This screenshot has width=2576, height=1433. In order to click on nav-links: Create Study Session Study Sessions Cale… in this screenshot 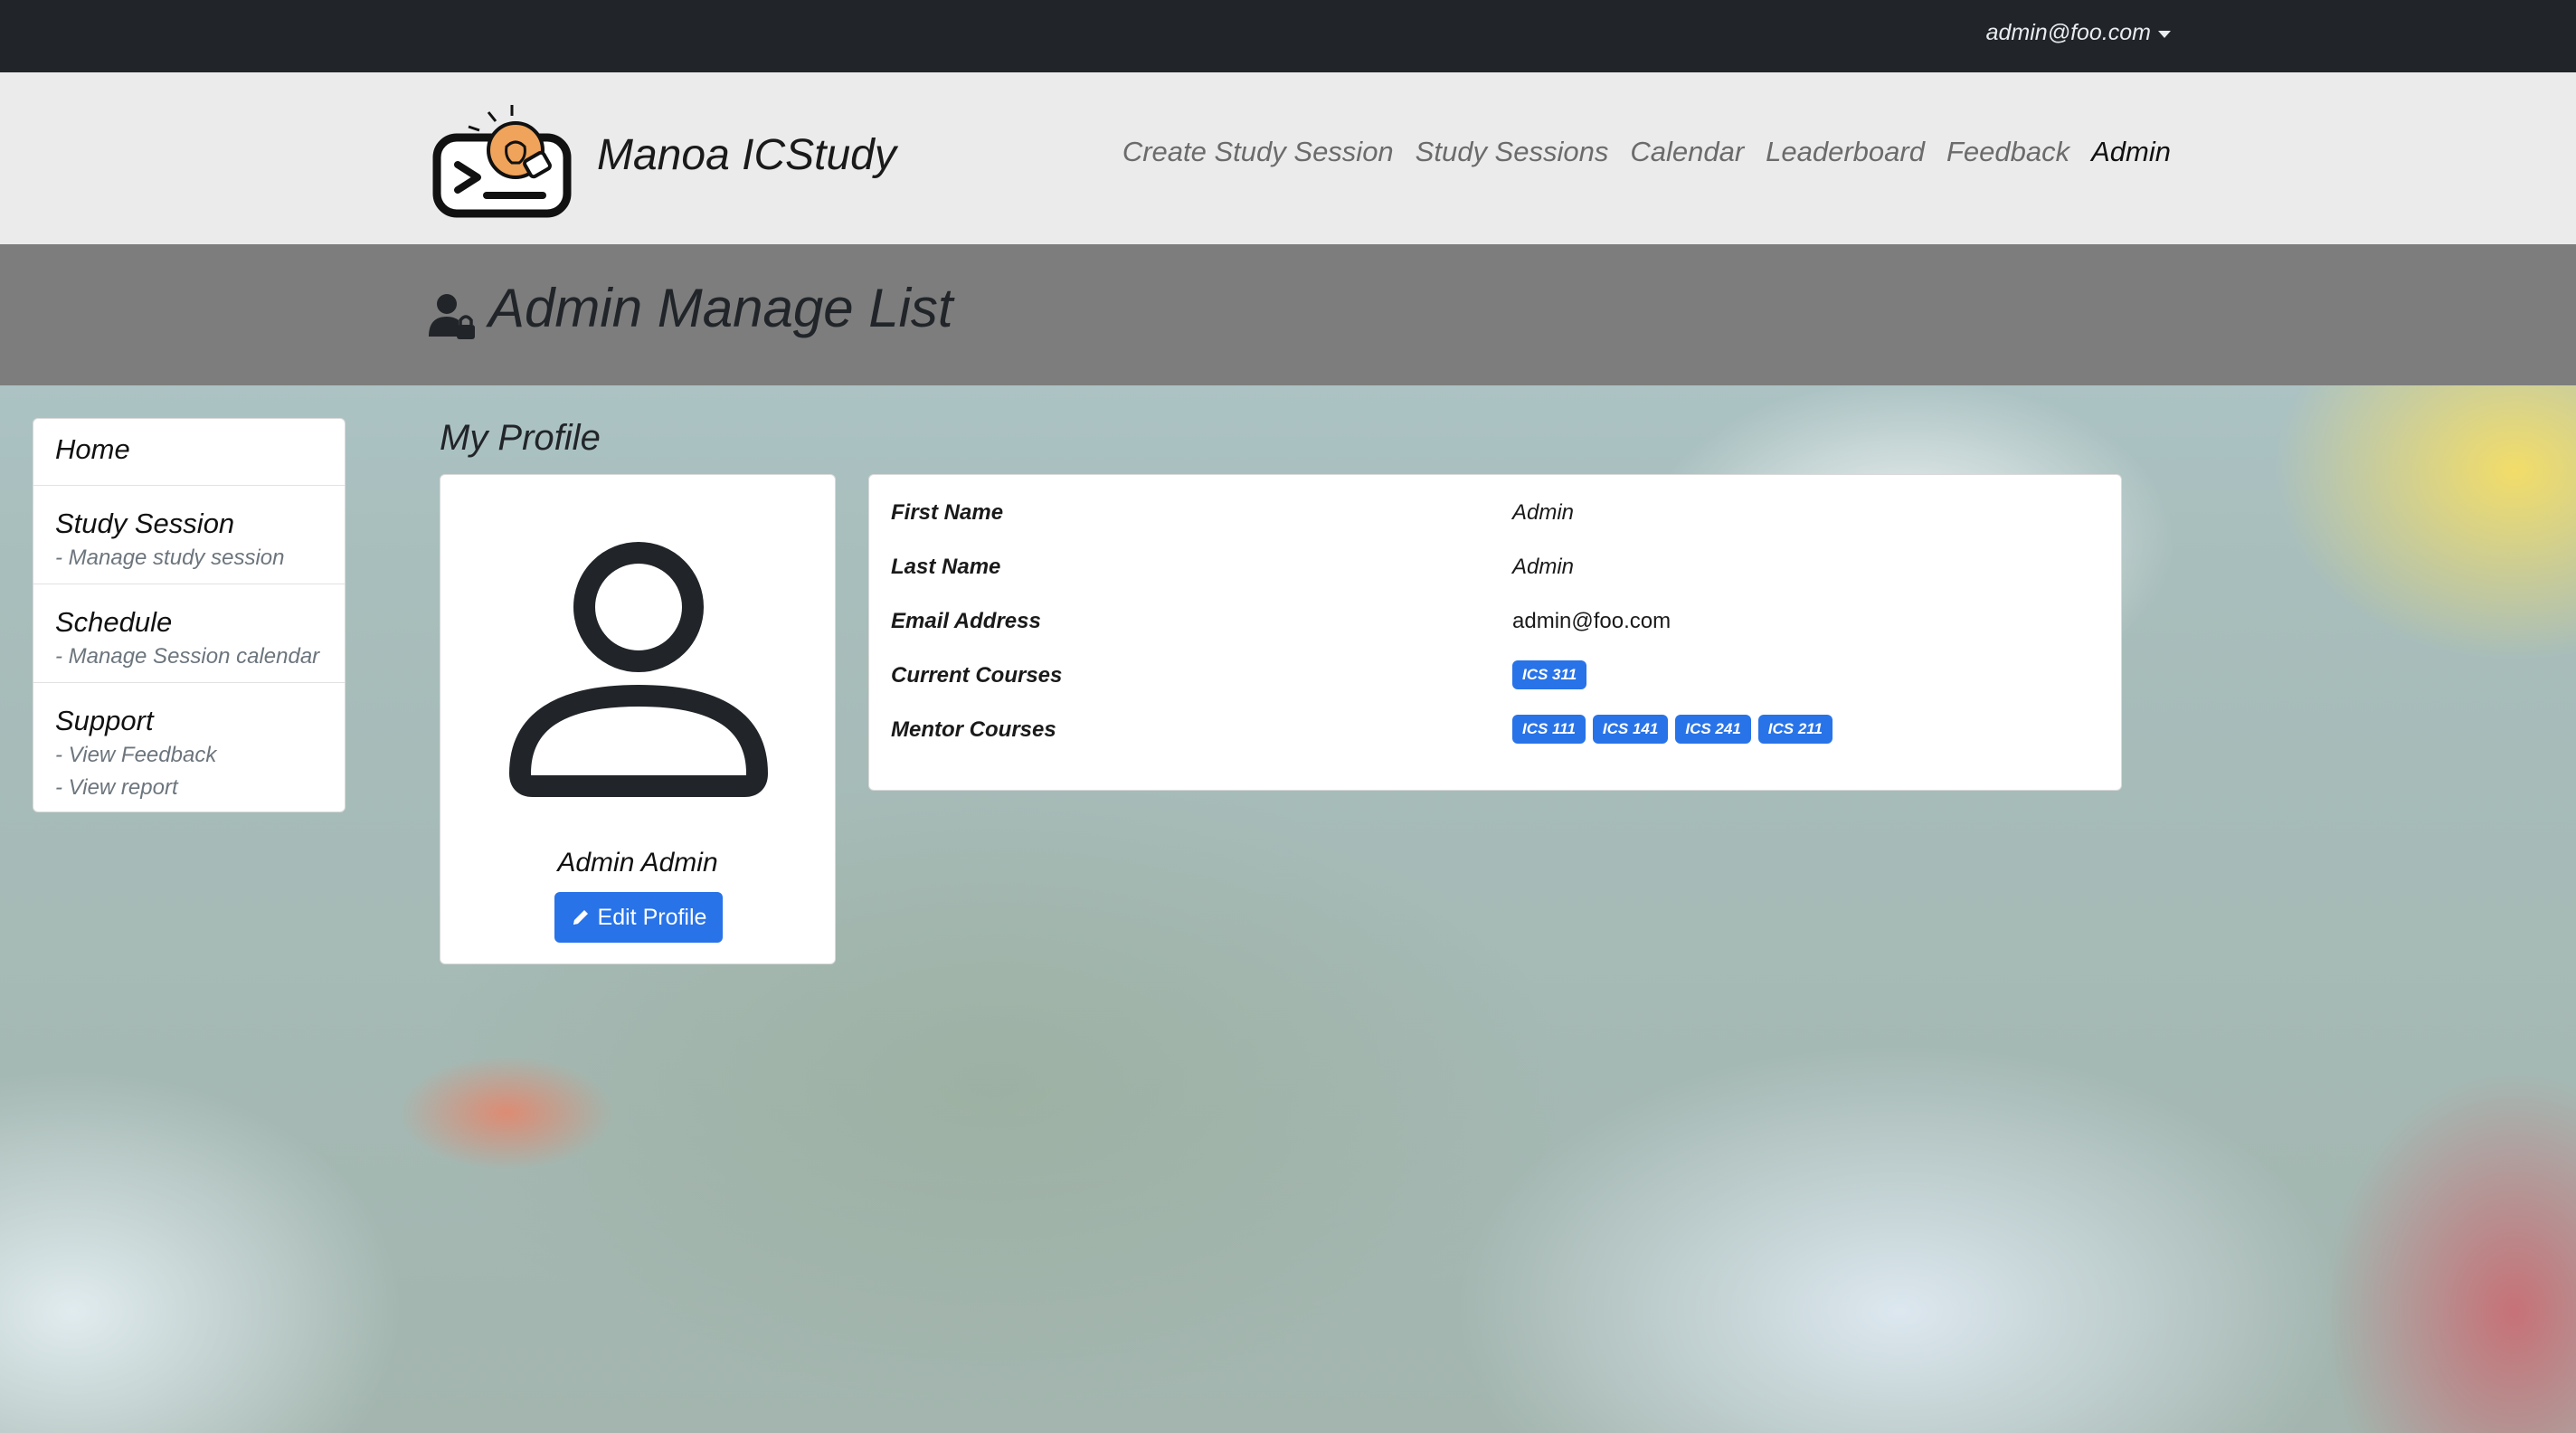, I will do `click(1647, 152)`.